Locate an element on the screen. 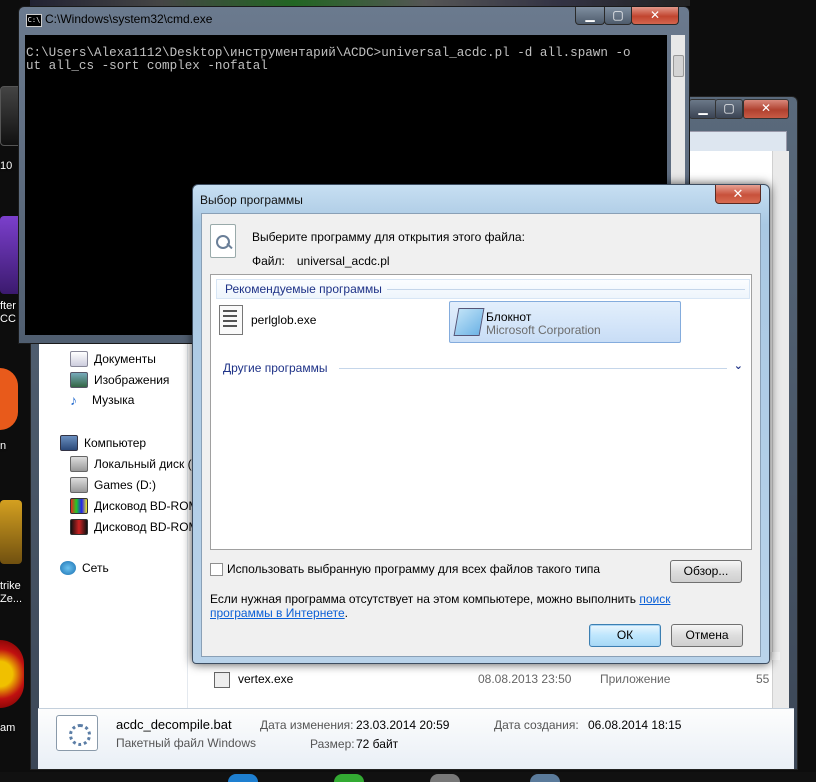  size-value: 72 байт is located at coordinates (377, 744).